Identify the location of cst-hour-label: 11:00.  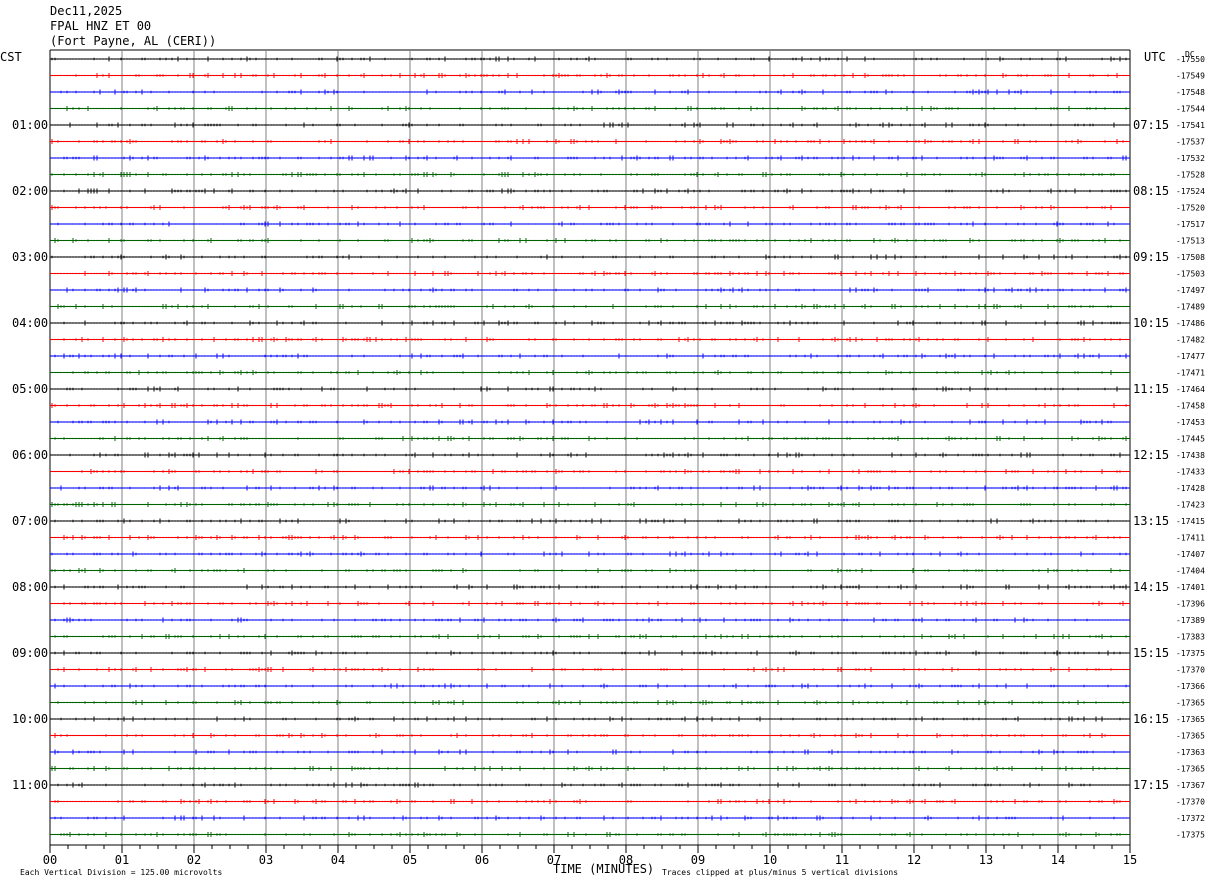
(30, 785).